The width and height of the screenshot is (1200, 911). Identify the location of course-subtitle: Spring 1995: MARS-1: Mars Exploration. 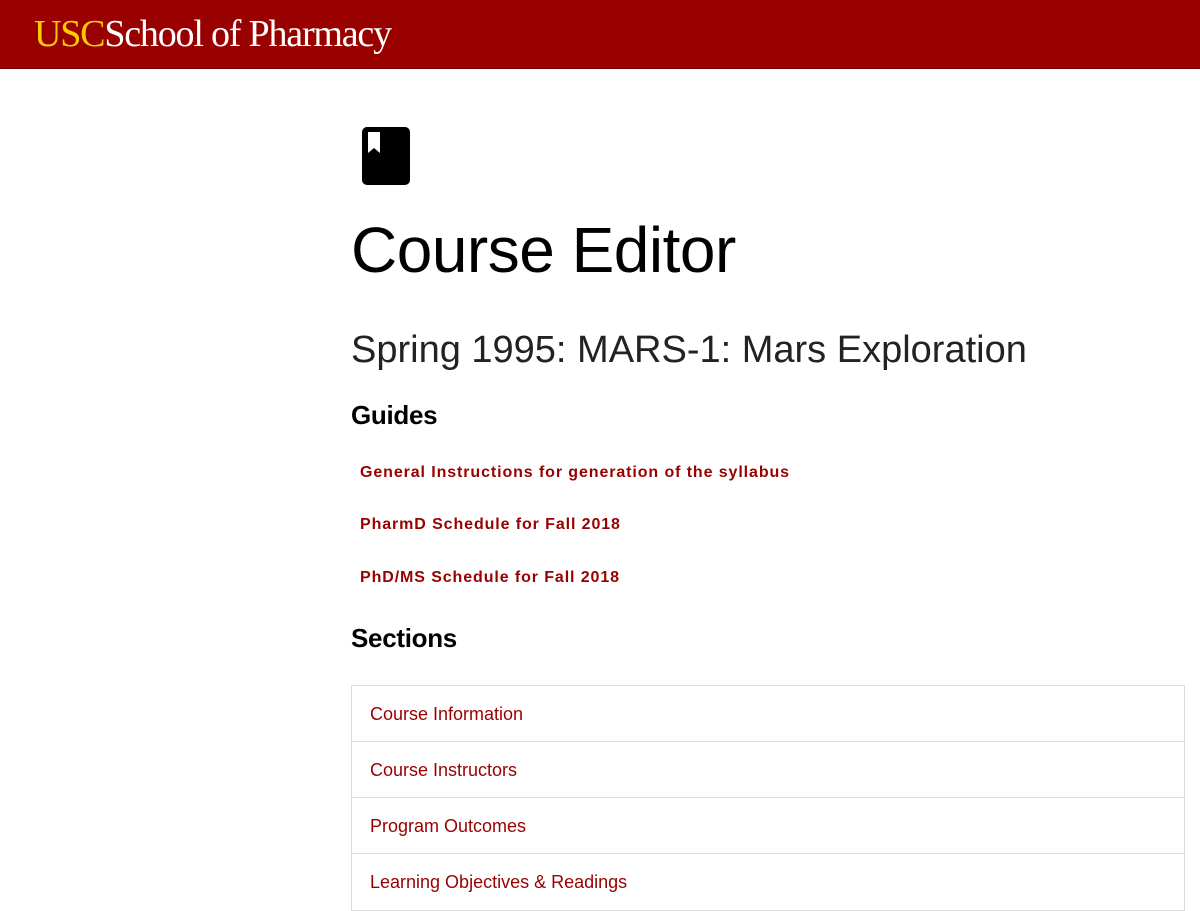
(689, 350).